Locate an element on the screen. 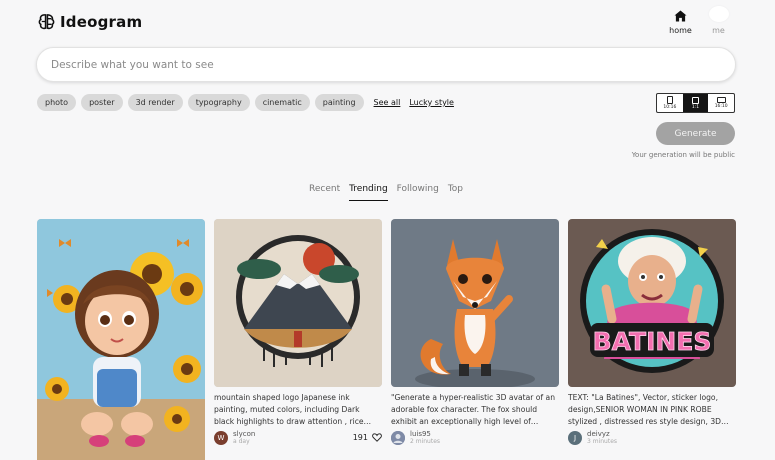 The height and width of the screenshot is (460, 775). aspect-ratio-selector: 10:16 1:1 16:10 is located at coordinates (695, 103).